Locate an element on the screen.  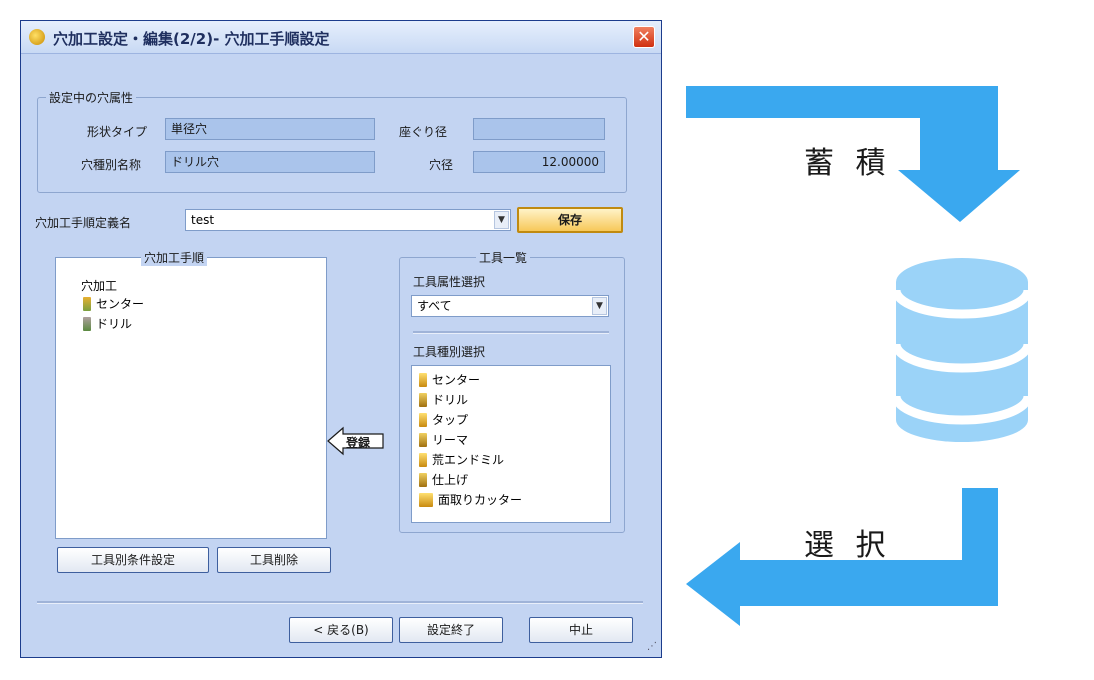
tool-delete-button: 工具削除 is located at coordinates (274, 560).